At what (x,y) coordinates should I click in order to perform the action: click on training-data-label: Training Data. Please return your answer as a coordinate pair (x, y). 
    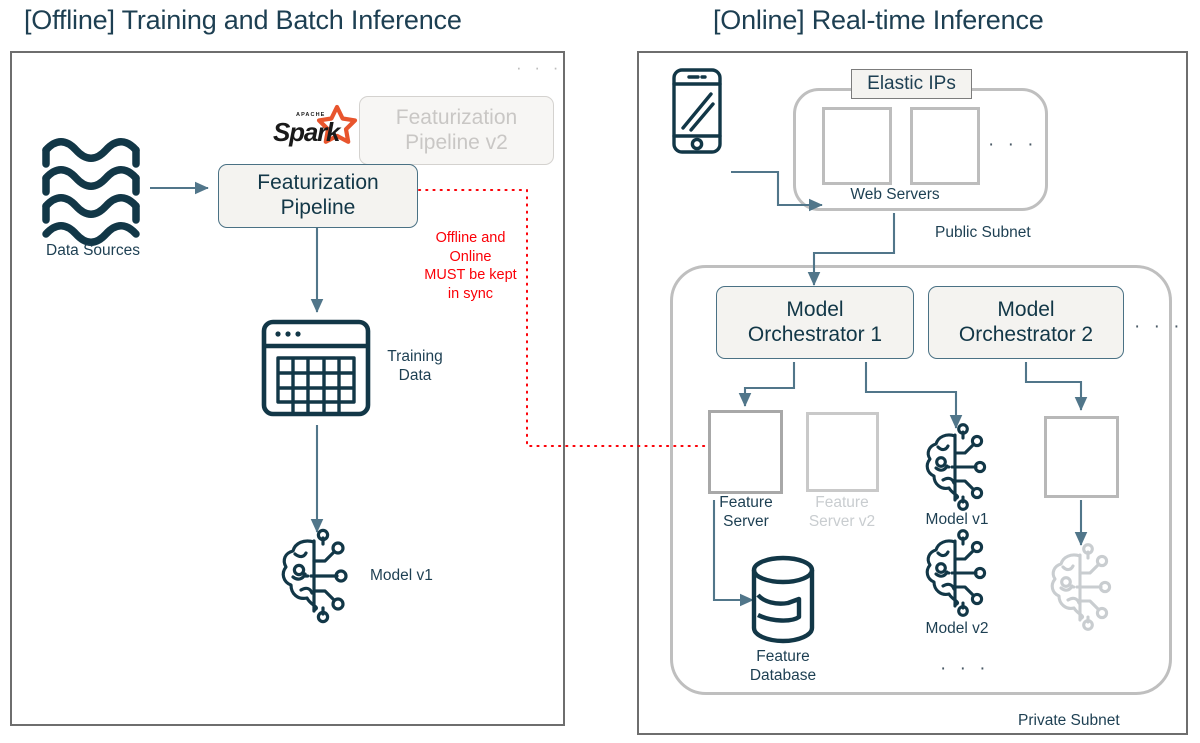
    Looking at the image, I should click on (415, 366).